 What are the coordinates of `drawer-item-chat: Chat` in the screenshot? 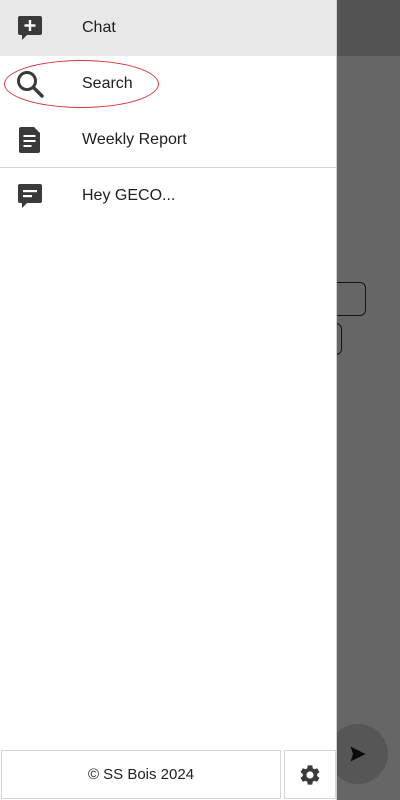 It's located at (168, 28).